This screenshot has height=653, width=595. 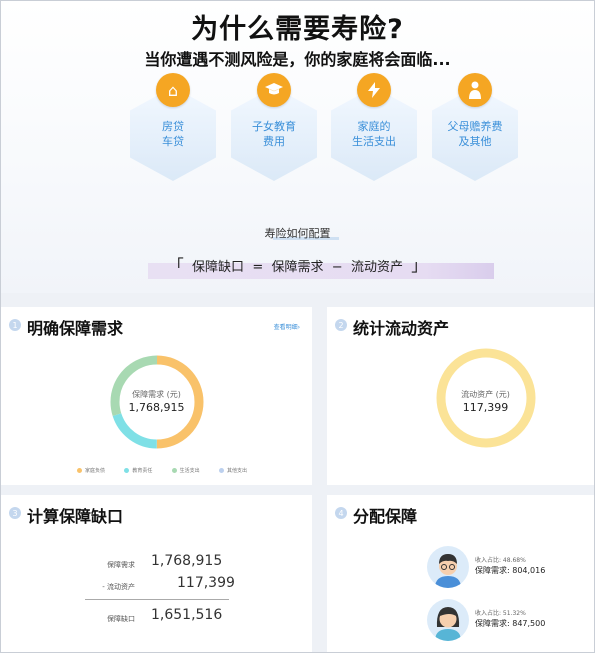 I want to click on card-title: 明确保障需求, so click(x=75, y=328).